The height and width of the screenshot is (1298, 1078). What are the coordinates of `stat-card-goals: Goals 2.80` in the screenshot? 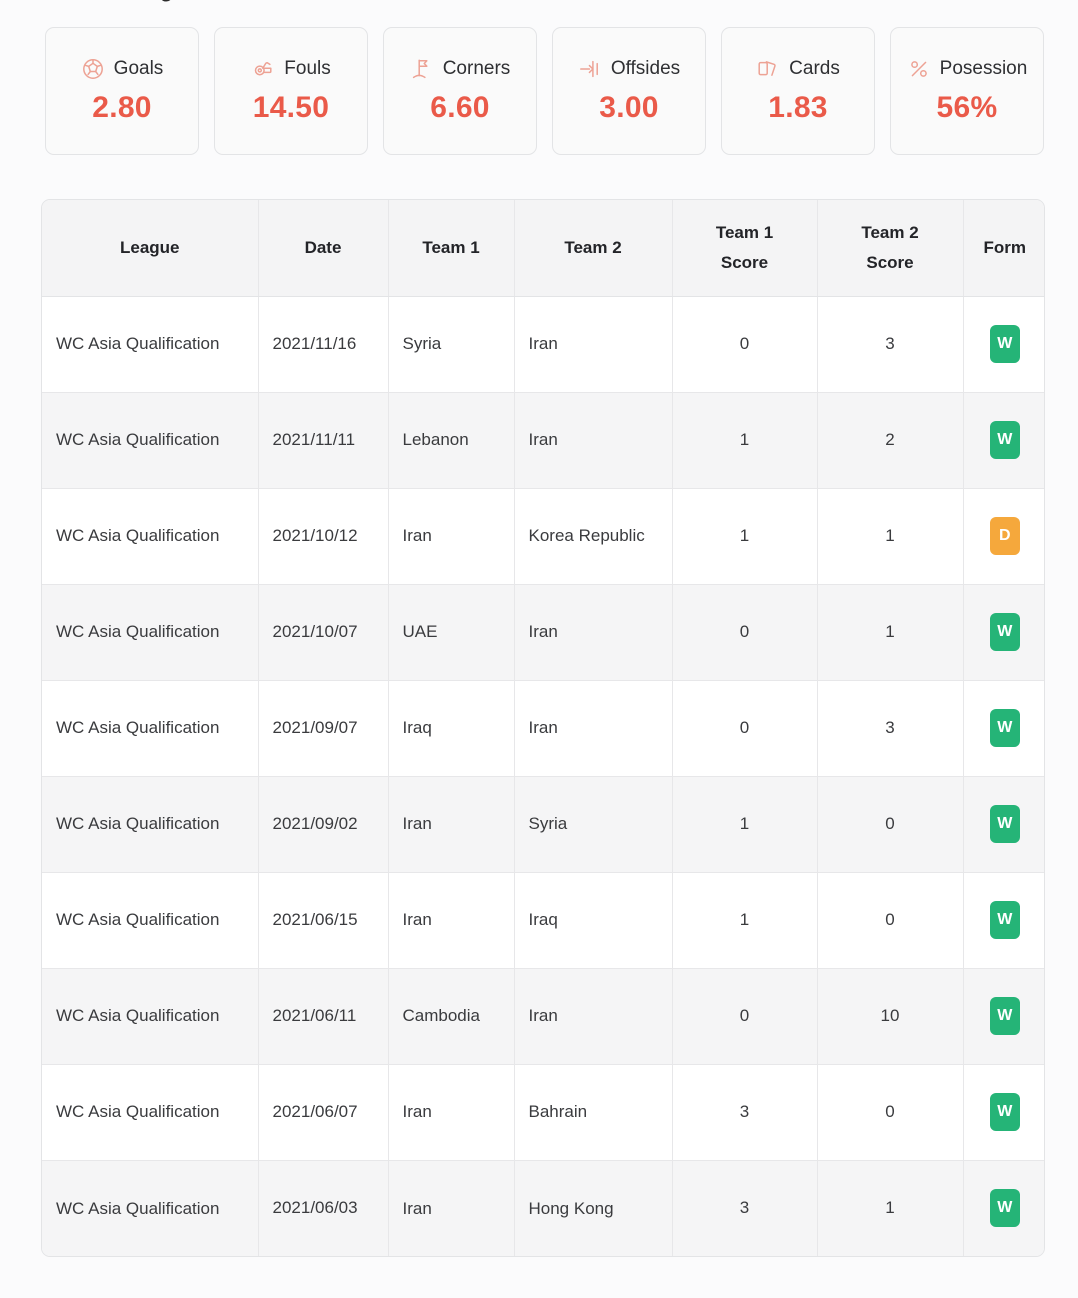 It's located at (122, 91).